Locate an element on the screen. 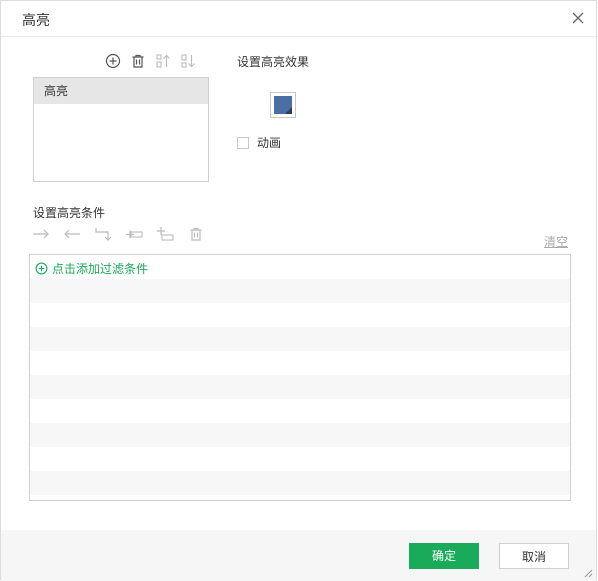  indent-left-icon is located at coordinates (72, 234).